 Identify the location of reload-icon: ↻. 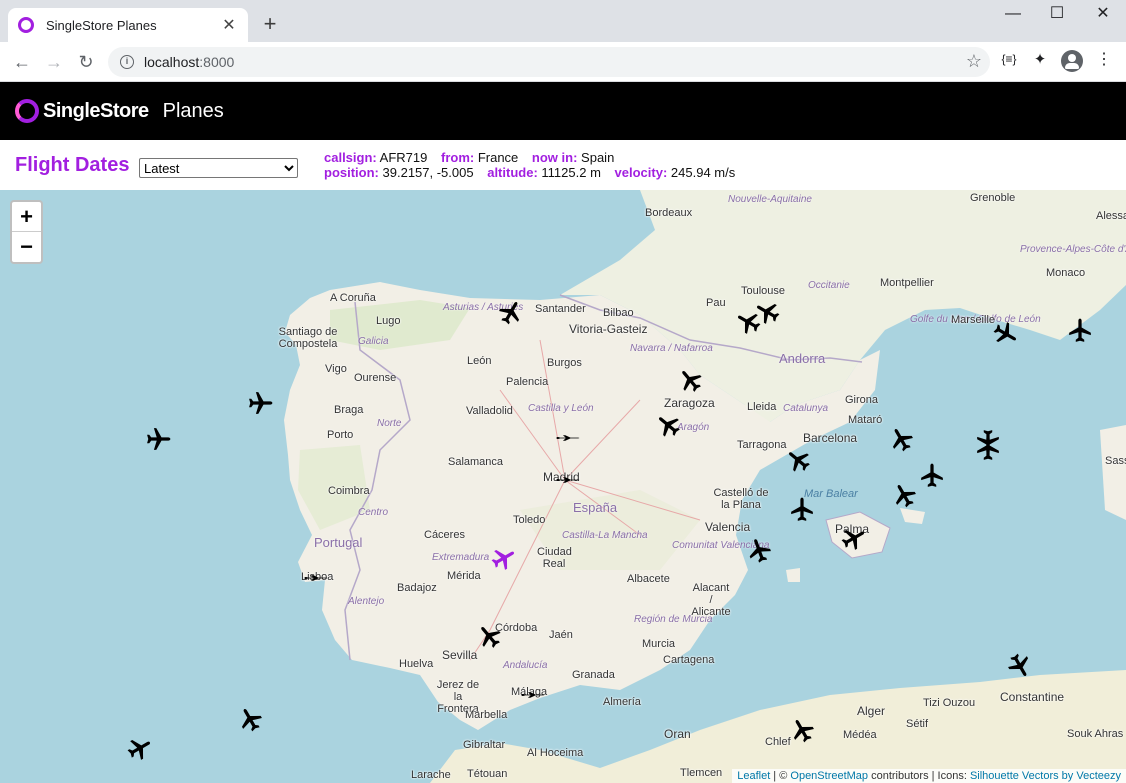
(86, 62).